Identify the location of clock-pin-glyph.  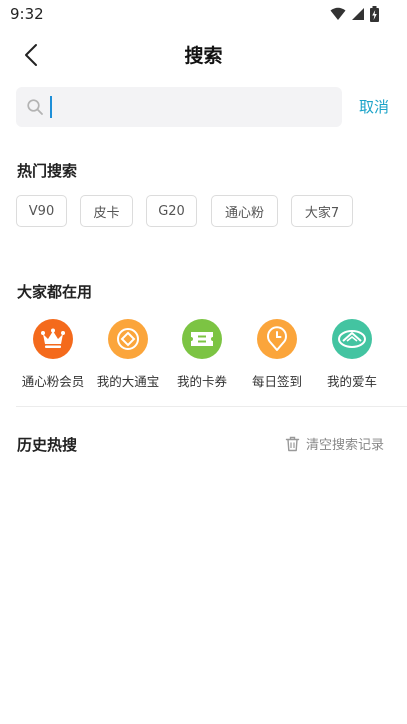
(277, 338).